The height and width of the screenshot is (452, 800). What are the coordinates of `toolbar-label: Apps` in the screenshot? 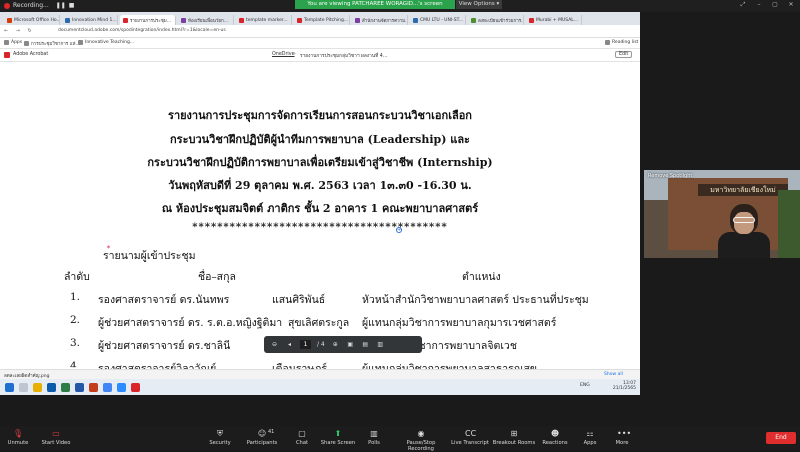 It's located at (590, 443).